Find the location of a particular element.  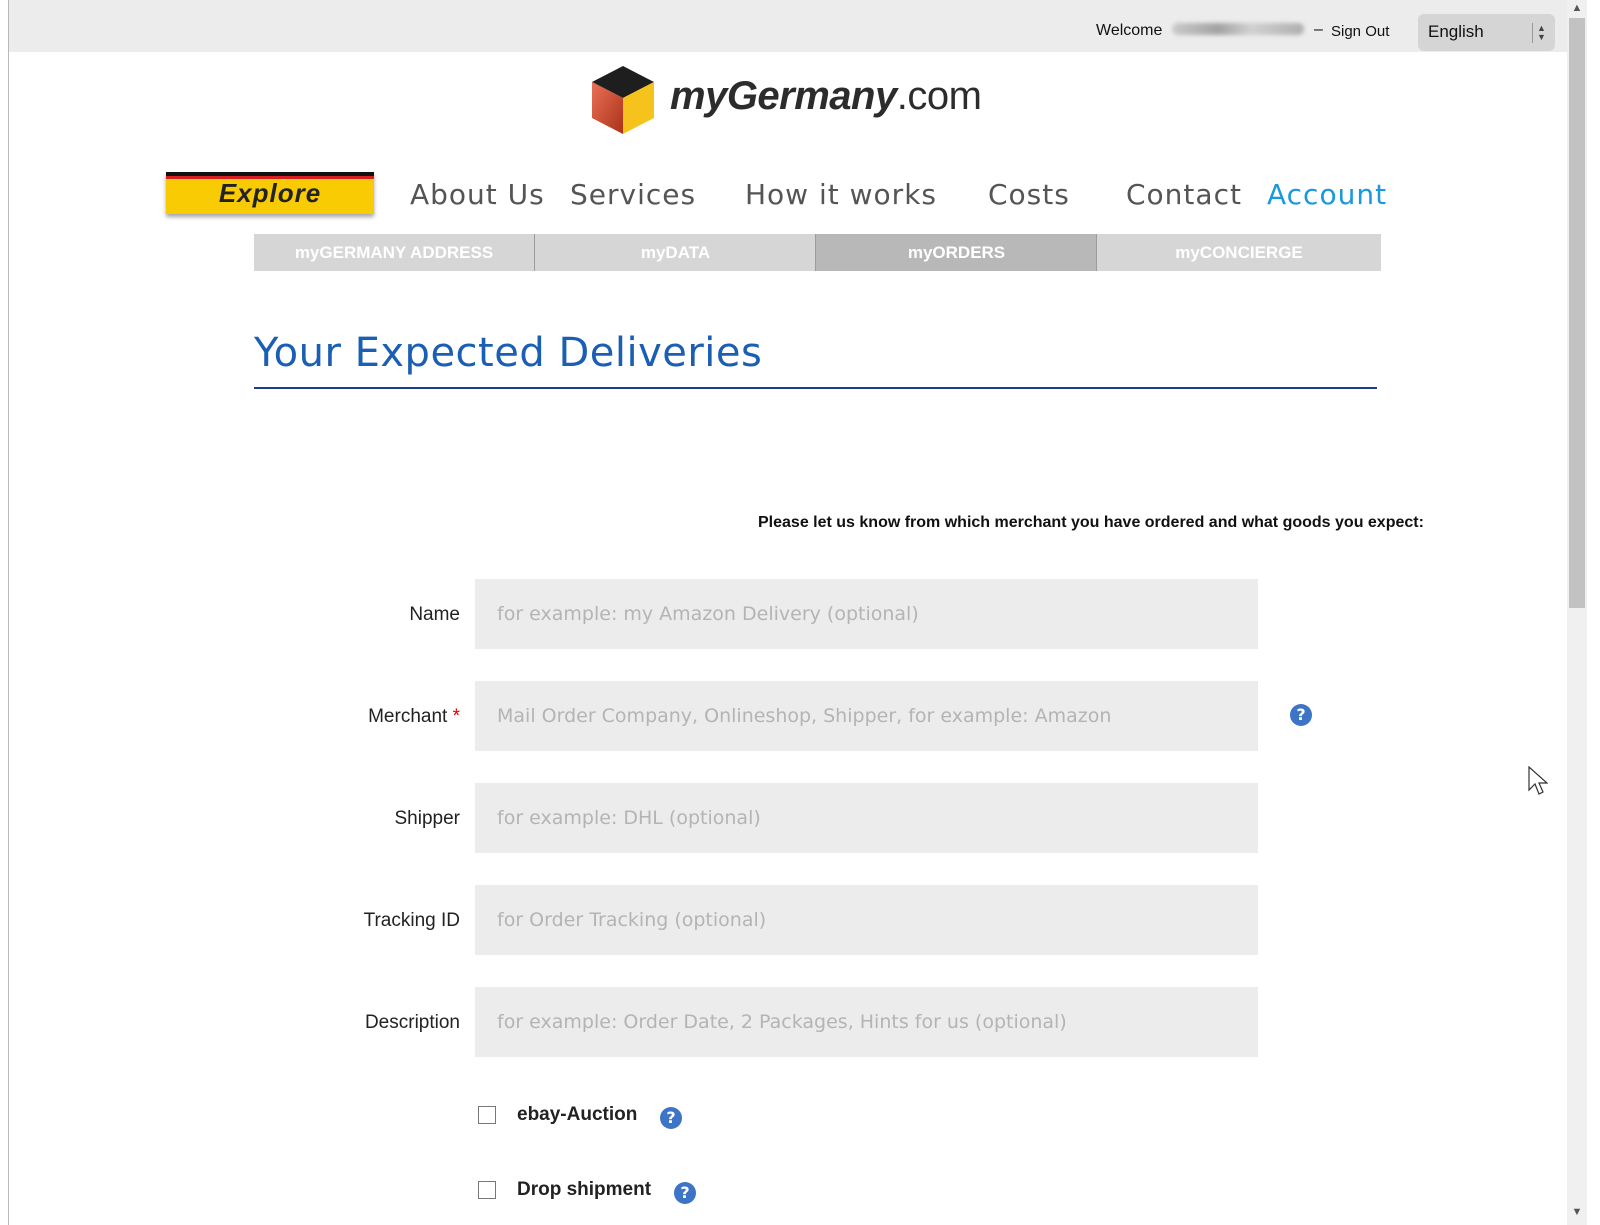

required-marker: * is located at coordinates (456, 716).